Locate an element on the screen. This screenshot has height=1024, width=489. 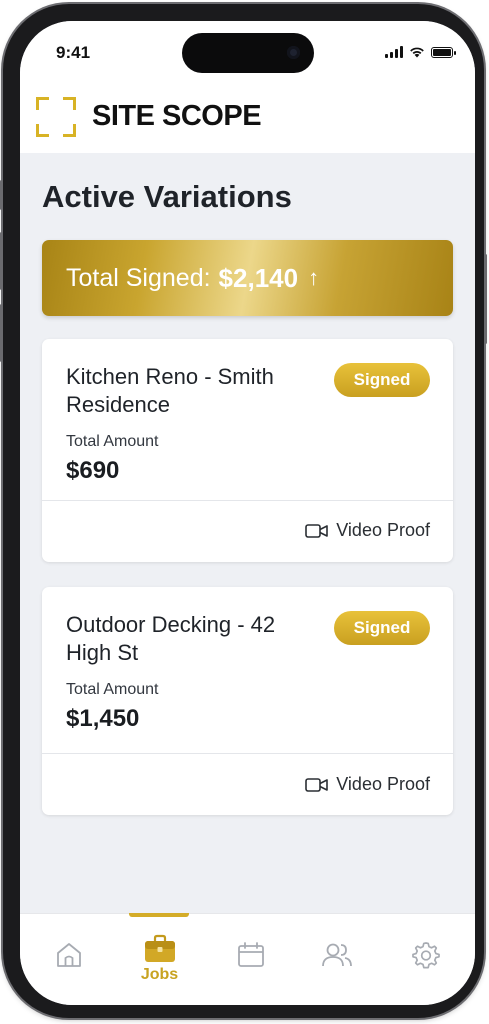
tab-calendar is located at coordinates (250, 959).